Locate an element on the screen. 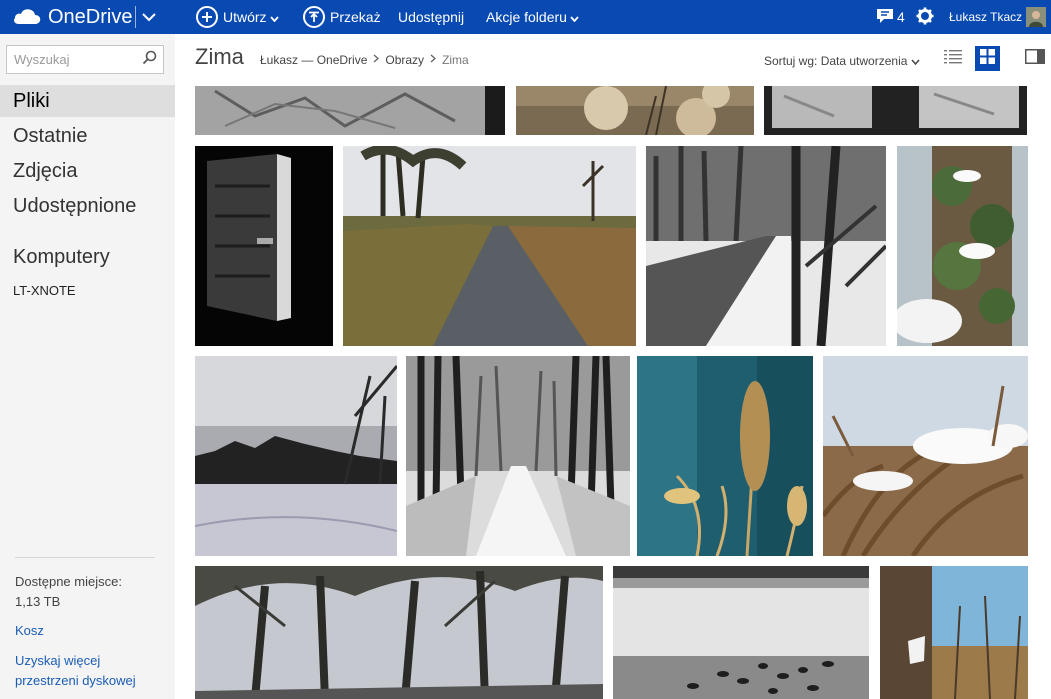 This screenshot has width=1051, height=699. folder-actions-button: Akcje folderu is located at coordinates (532, 17).